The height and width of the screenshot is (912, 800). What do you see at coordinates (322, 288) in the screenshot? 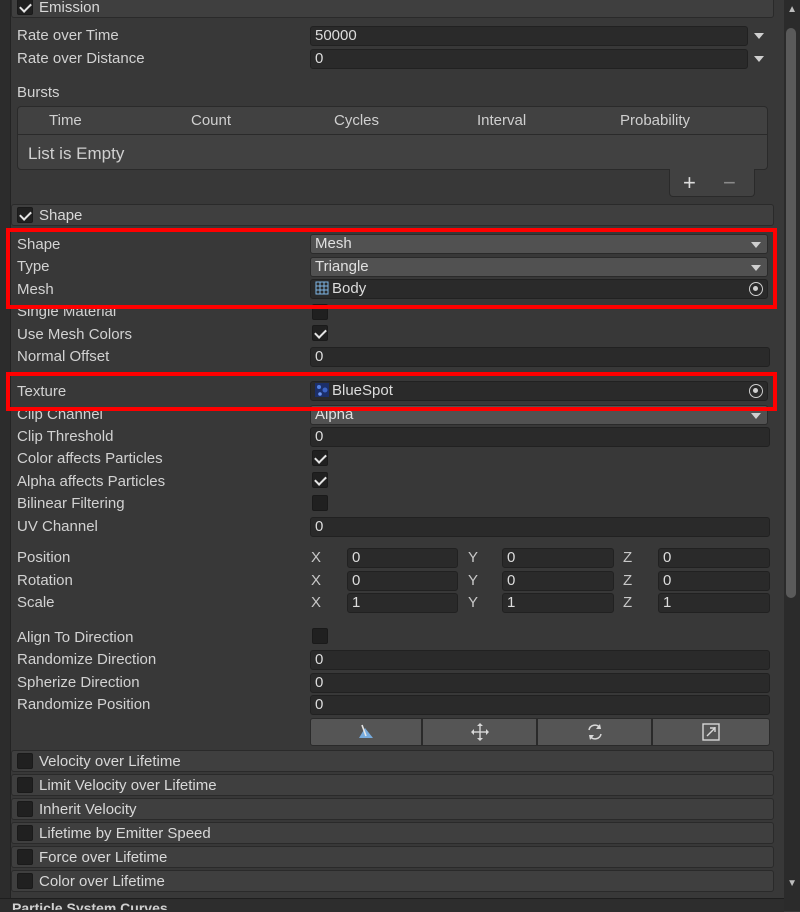
I see `mesh-icon` at bounding box center [322, 288].